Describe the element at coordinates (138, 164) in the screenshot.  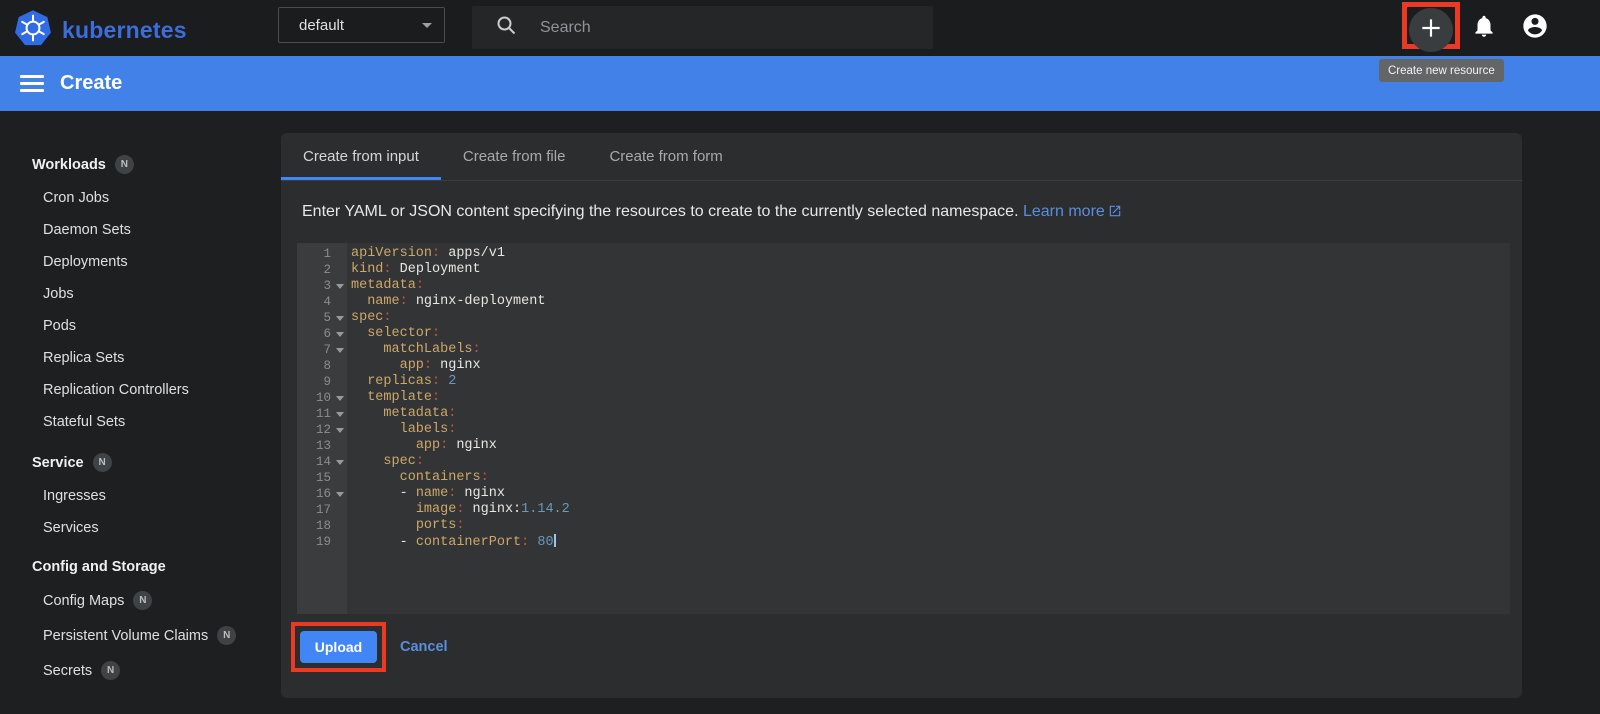
I see `sidebar-group-workloads: Workloads N` at that location.